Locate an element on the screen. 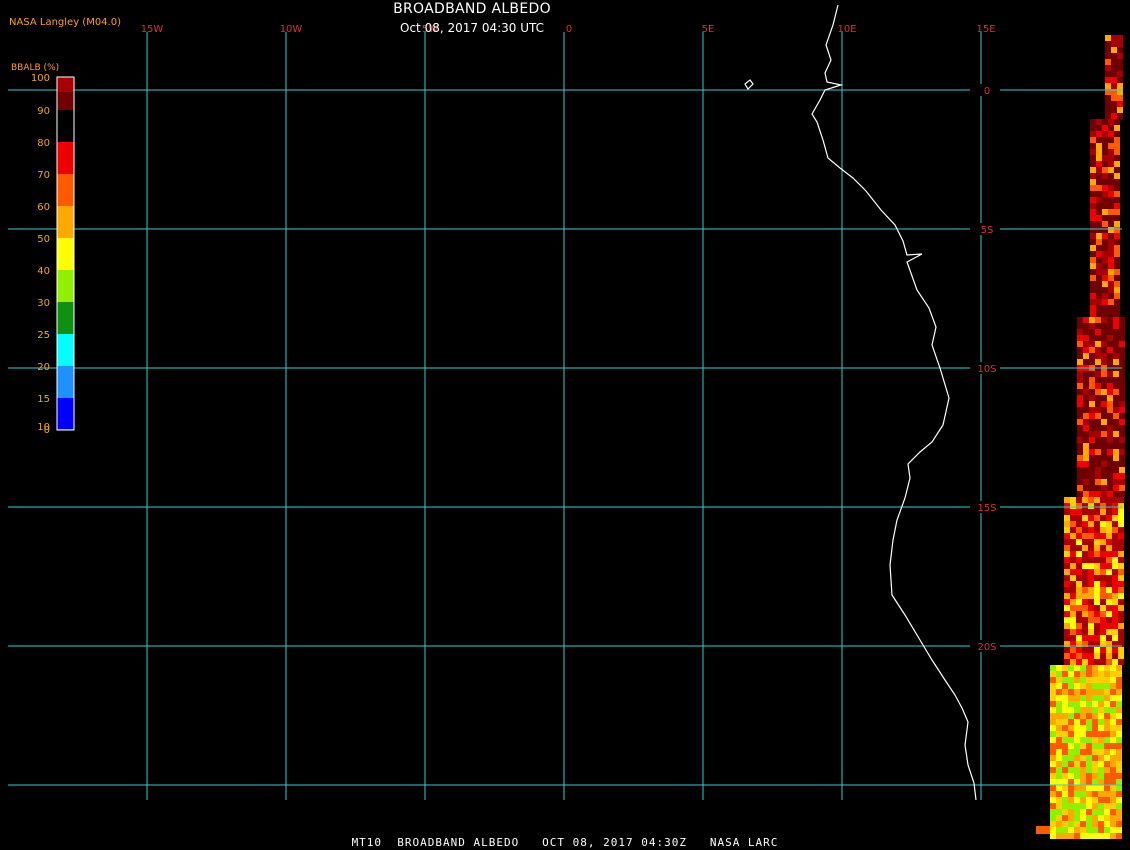 The width and height of the screenshot is (1130, 850). legend-tick-label: 25 is located at coordinates (43, 335).